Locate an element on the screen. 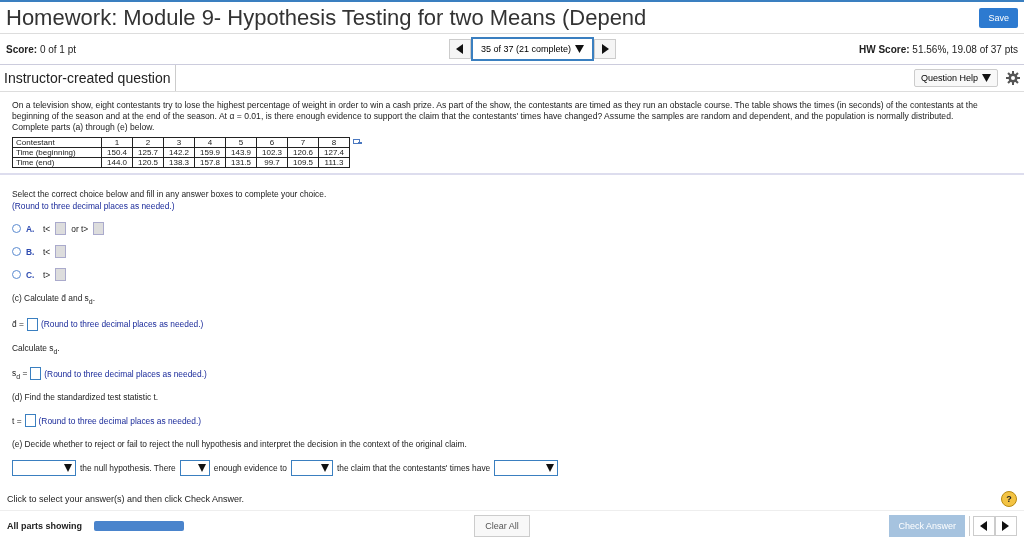  clear-all-button: Clear All is located at coordinates (502, 526).